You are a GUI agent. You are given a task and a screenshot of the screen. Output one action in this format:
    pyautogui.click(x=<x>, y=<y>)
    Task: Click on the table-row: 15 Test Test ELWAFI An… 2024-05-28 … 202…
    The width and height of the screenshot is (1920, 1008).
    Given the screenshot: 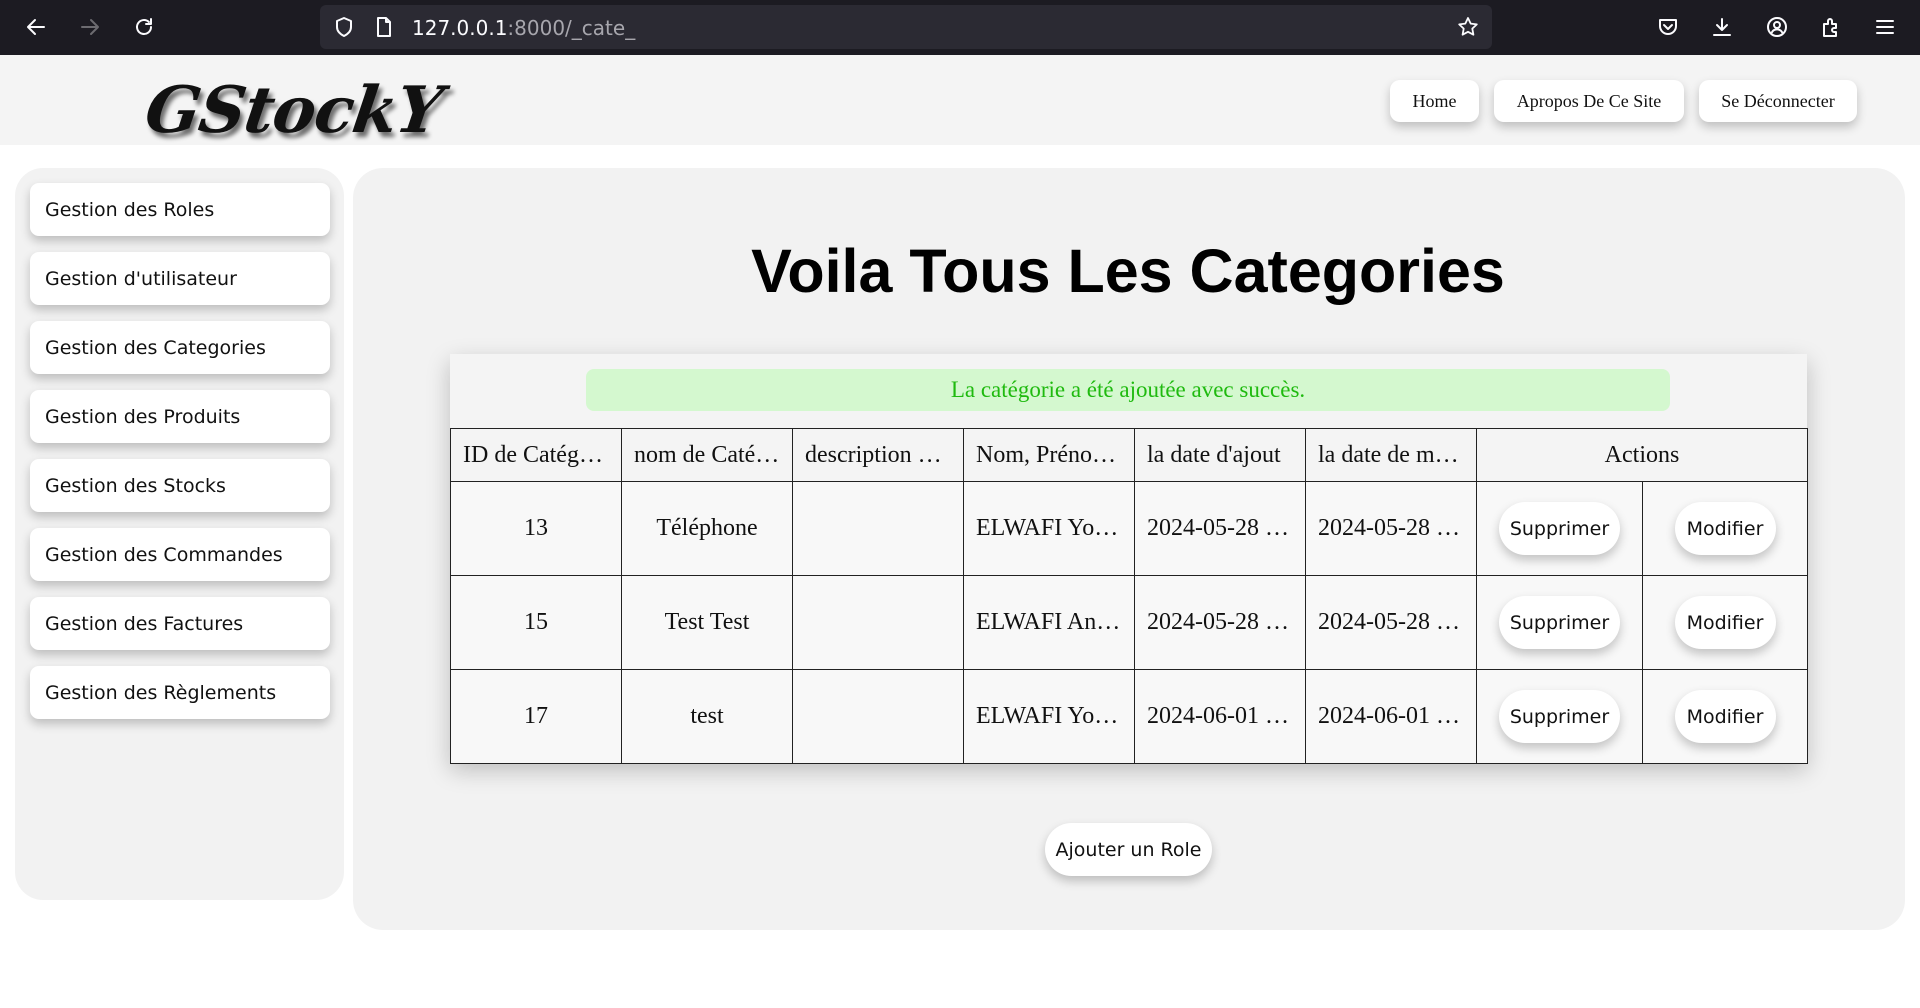 What is the action you would take?
    pyautogui.click(x=1129, y=622)
    